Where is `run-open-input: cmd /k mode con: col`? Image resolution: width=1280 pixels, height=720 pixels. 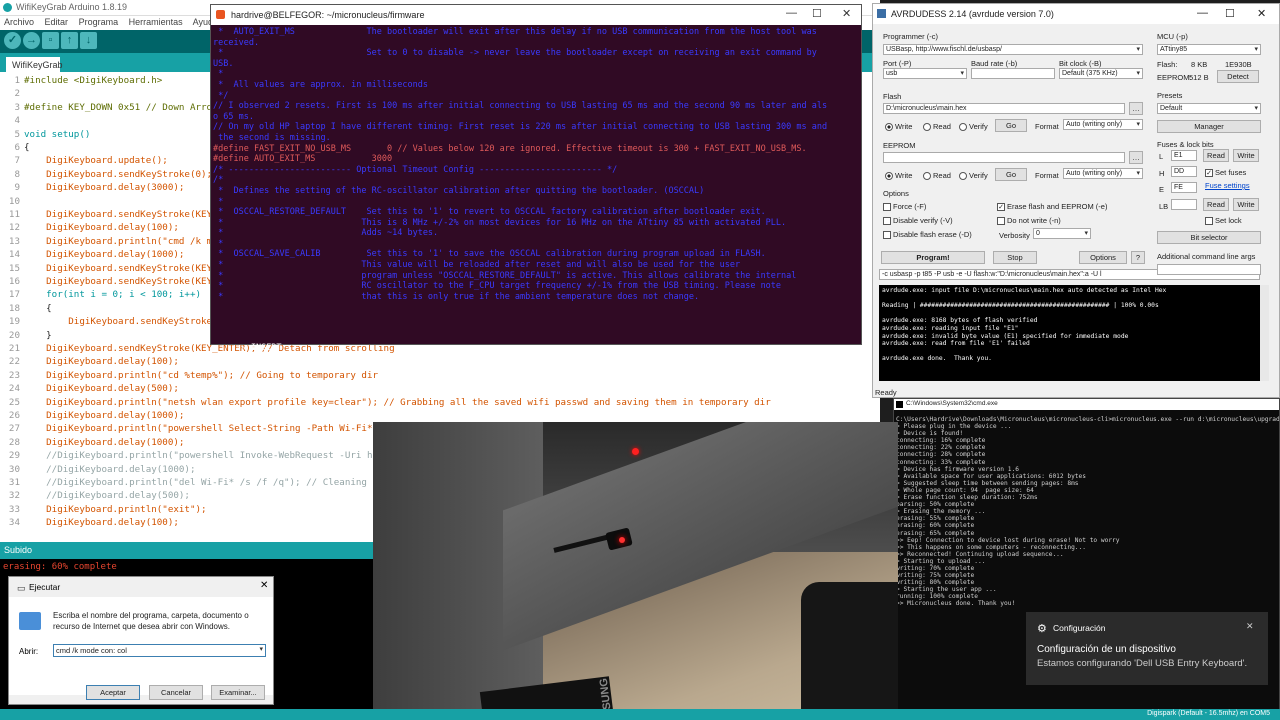
run-open-input: cmd /k mode con: col is located at coordinates (159, 650).